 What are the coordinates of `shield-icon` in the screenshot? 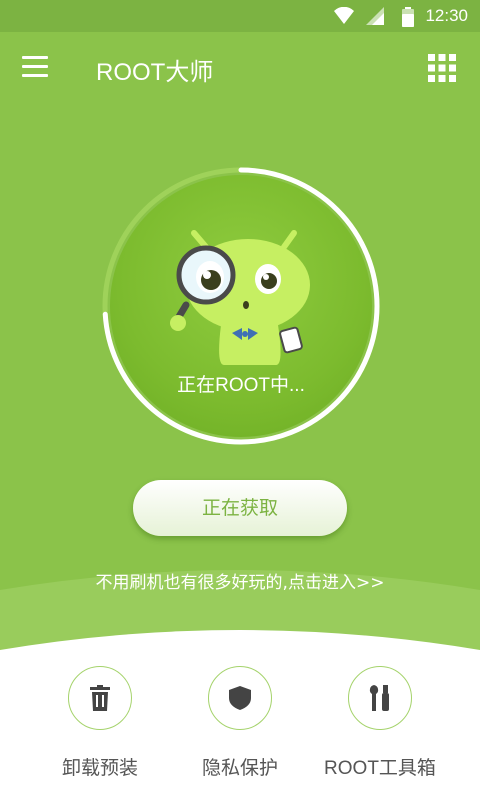 It's located at (240, 698).